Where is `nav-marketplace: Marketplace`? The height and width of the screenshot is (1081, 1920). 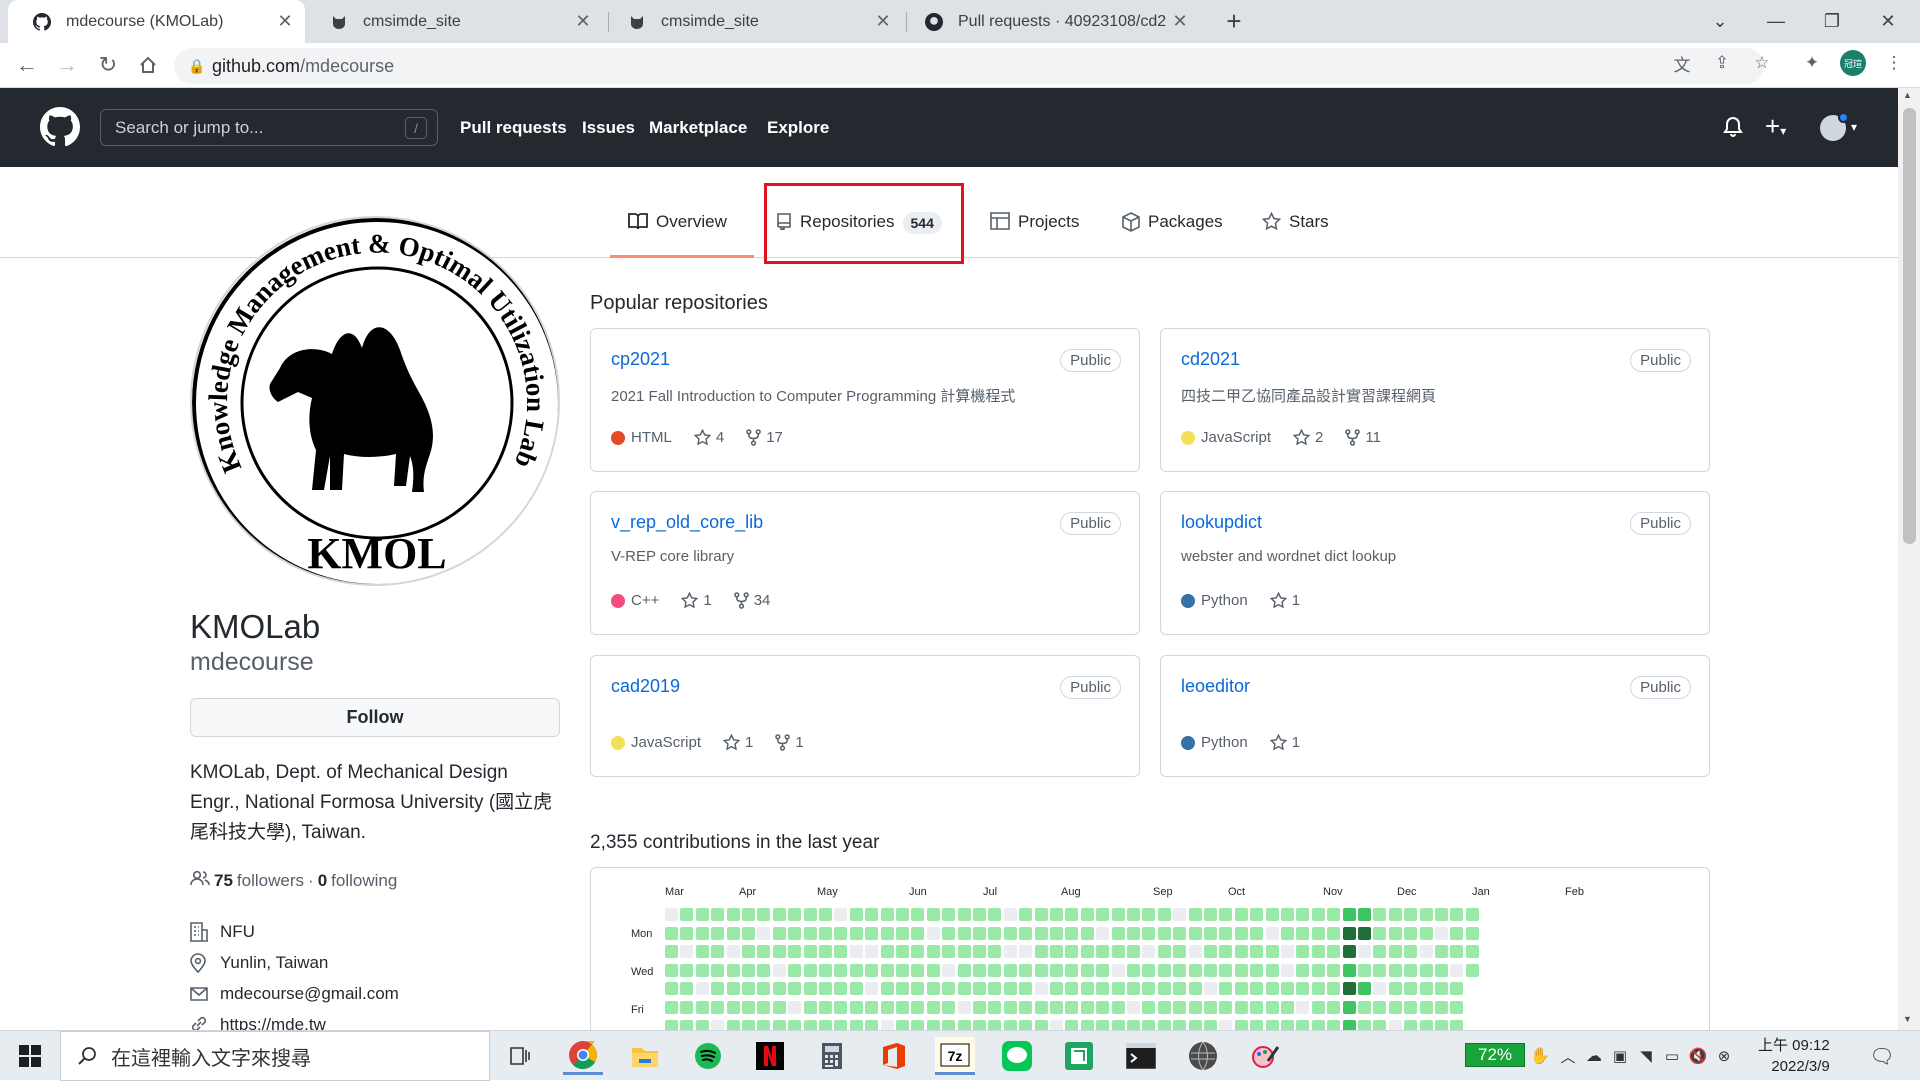 nav-marketplace: Marketplace is located at coordinates (698, 128).